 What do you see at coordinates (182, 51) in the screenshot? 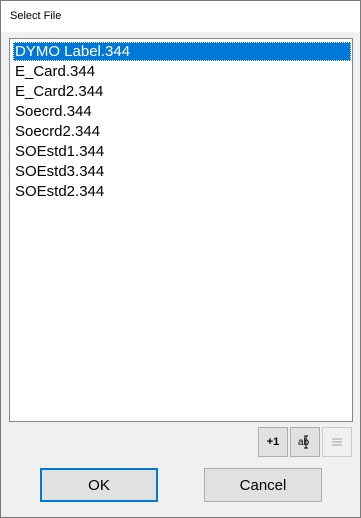
I see `list-item: DYMO Label.344` at bounding box center [182, 51].